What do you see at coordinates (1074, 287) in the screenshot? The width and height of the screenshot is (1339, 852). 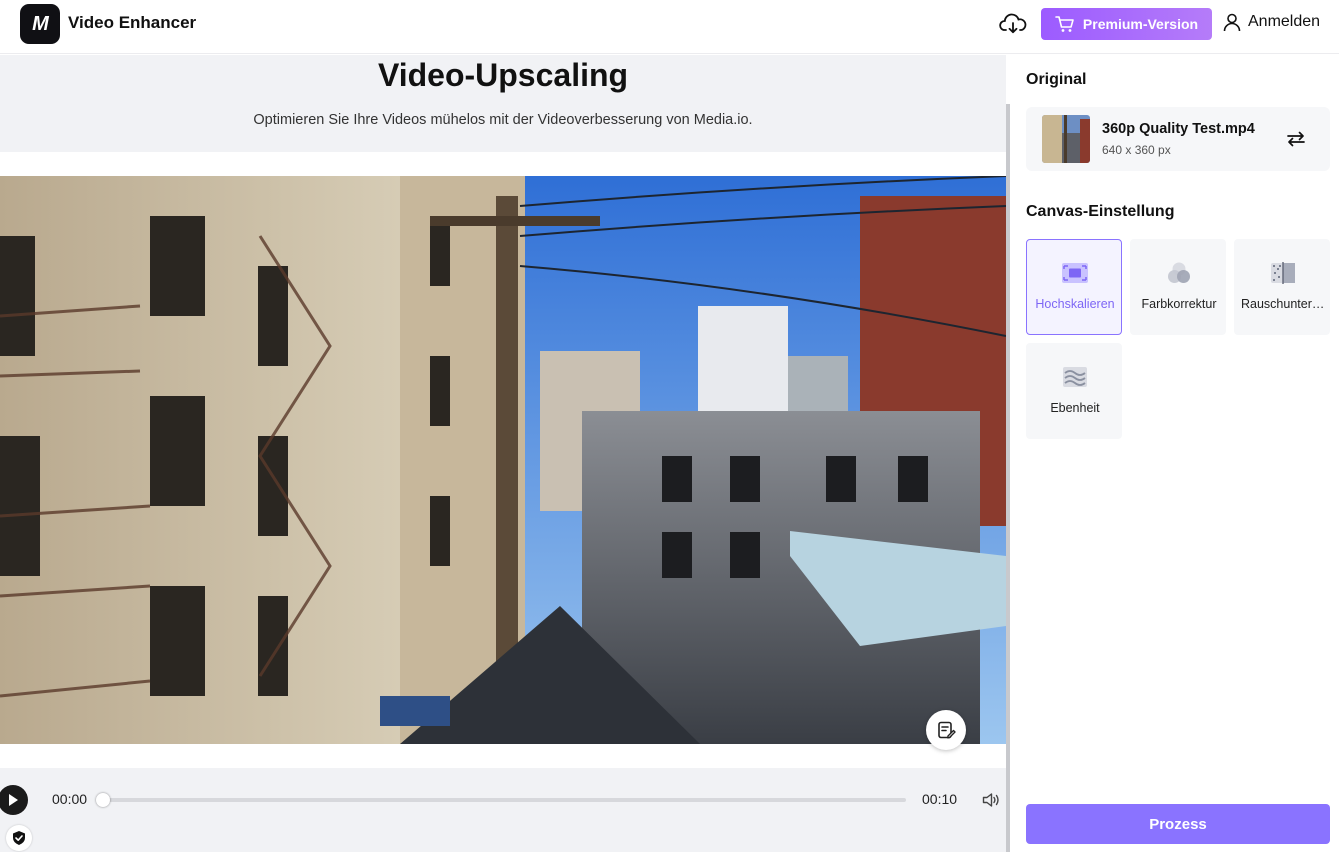 I see `tool-upscale: Hochskalieren` at bounding box center [1074, 287].